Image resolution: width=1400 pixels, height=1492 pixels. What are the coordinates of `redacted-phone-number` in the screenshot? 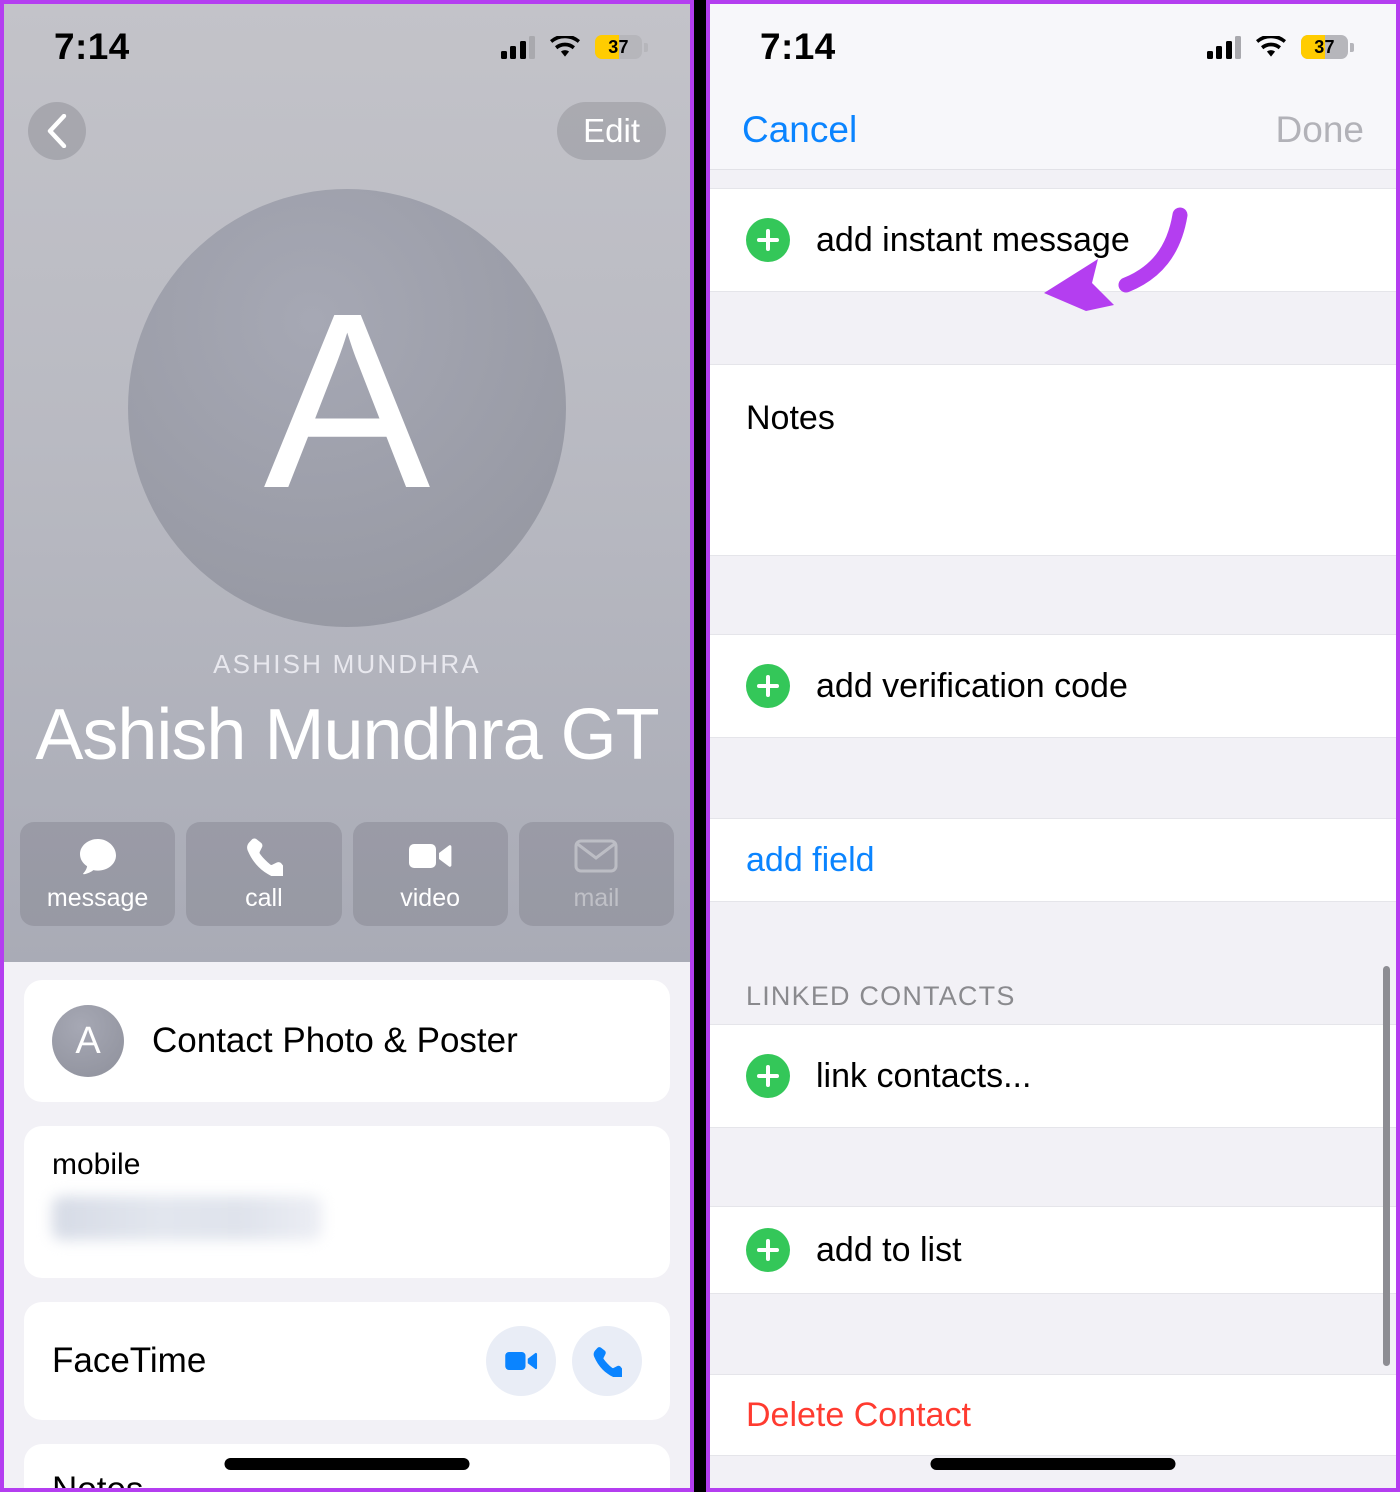 It's located at (187, 1218).